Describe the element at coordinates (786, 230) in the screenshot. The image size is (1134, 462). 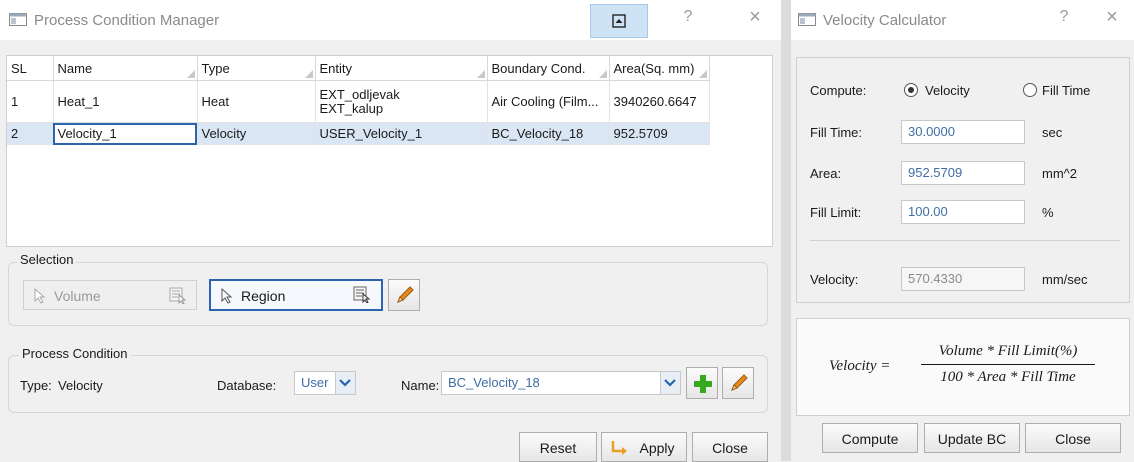
I see `window-gap` at that location.